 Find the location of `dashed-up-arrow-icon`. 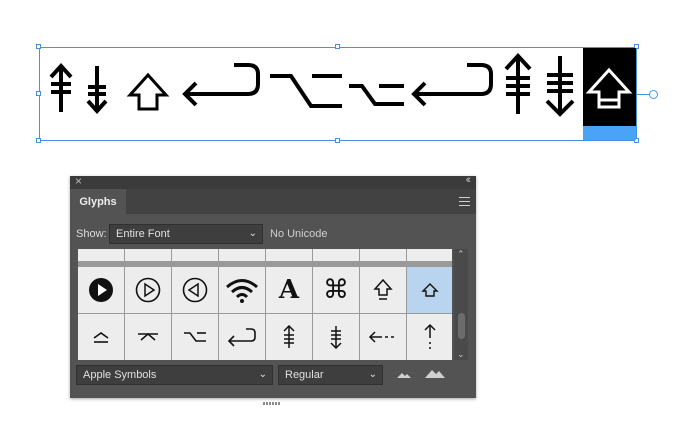

dashed-up-arrow-icon is located at coordinates (430, 336).